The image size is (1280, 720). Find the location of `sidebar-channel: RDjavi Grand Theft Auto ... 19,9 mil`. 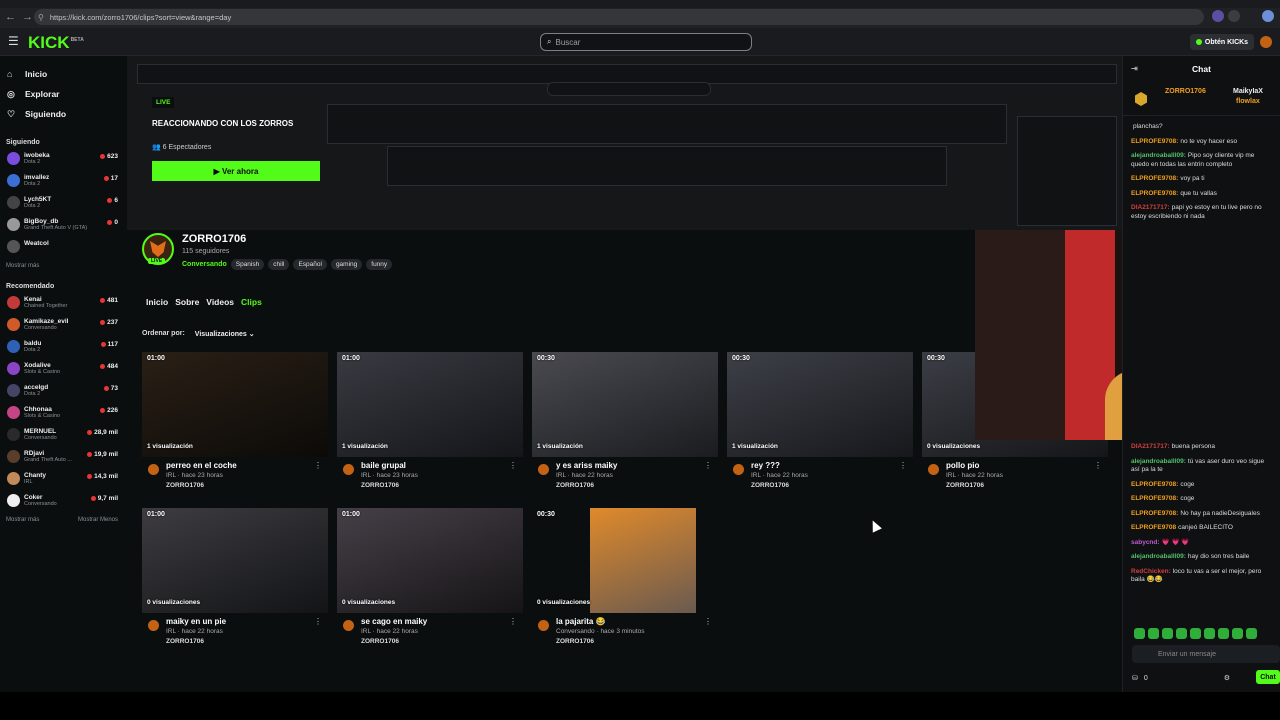

sidebar-channel: RDjavi Grand Theft Auto ... 19,9 mil is located at coordinates (63, 457).